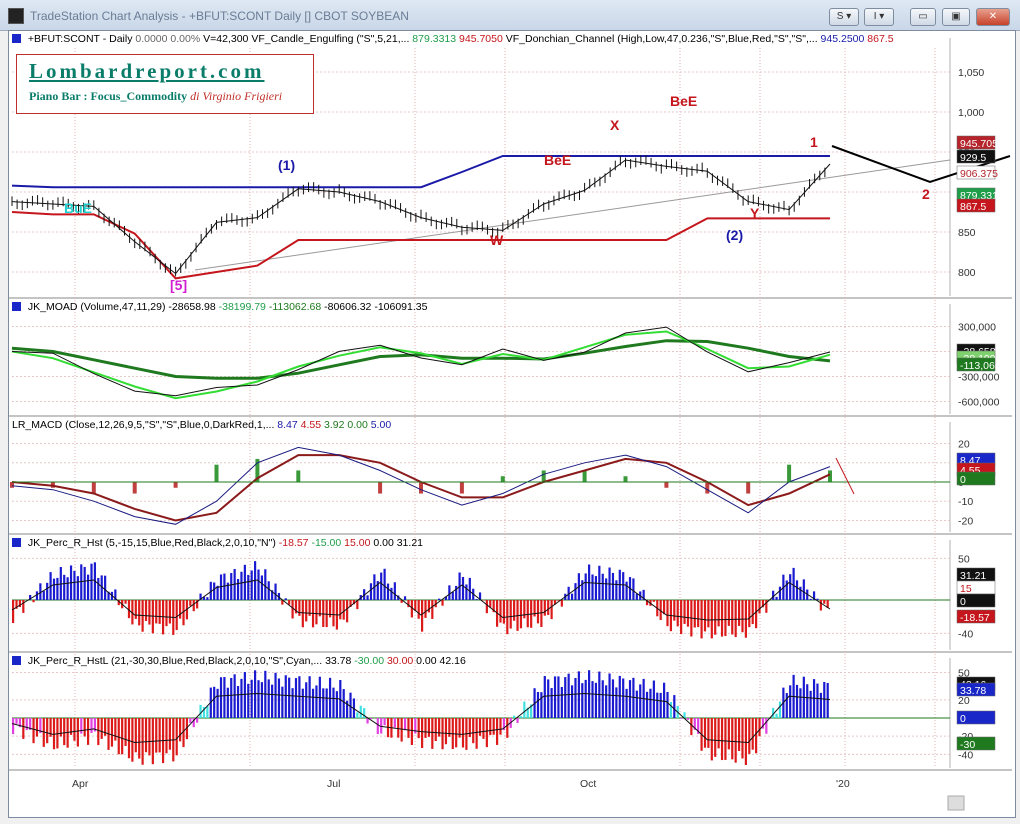 The height and width of the screenshot is (824, 1020). Describe the element at coordinates (434, 39) in the screenshot. I see `engulfing-v1: 879.3313` at that location.